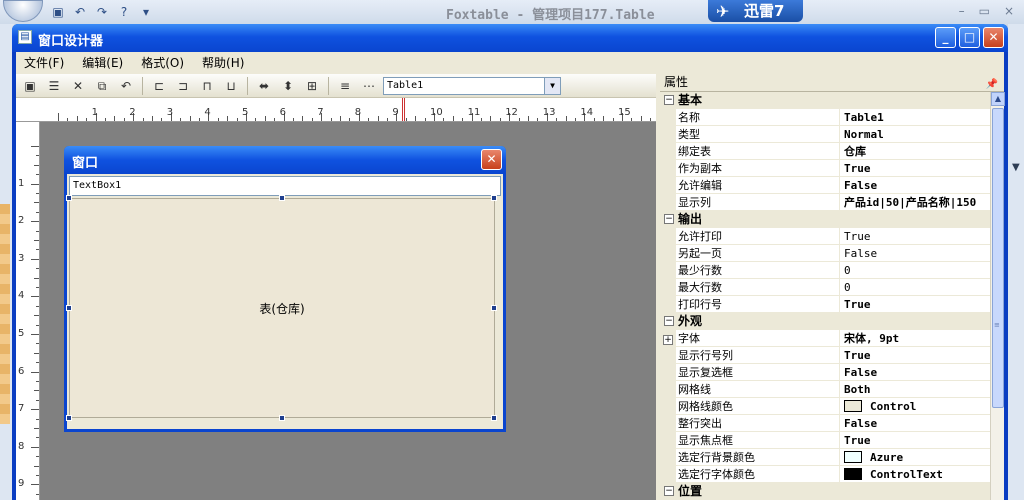 Image resolution: width=1024 pixels, height=500 pixels. I want to click on same-width-icon: ⬌, so click(264, 86).